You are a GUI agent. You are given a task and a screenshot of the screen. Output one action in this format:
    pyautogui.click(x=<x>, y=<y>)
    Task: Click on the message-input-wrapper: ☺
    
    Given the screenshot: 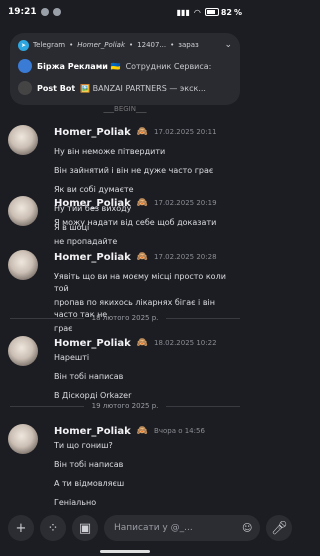 What is the action you would take?
    pyautogui.click(x=182, y=528)
    